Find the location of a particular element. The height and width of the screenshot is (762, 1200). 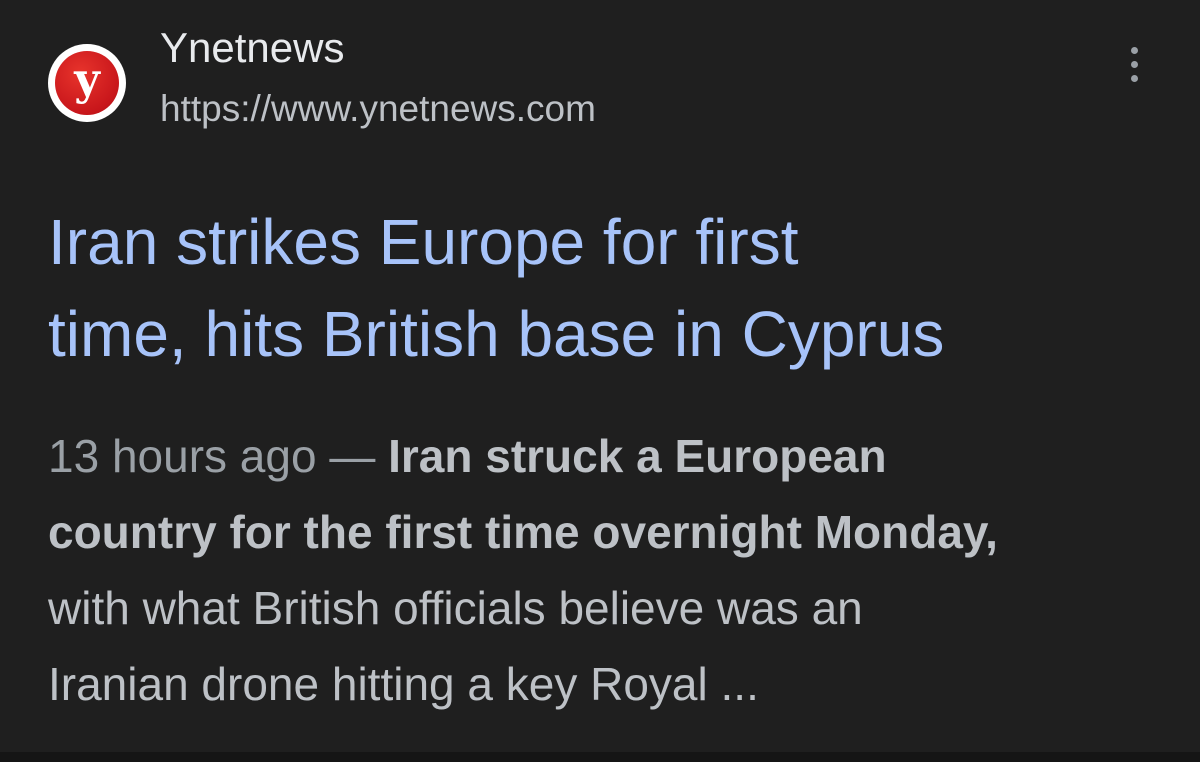

site-url: https://www.ynetnews.com is located at coordinates (378, 109).